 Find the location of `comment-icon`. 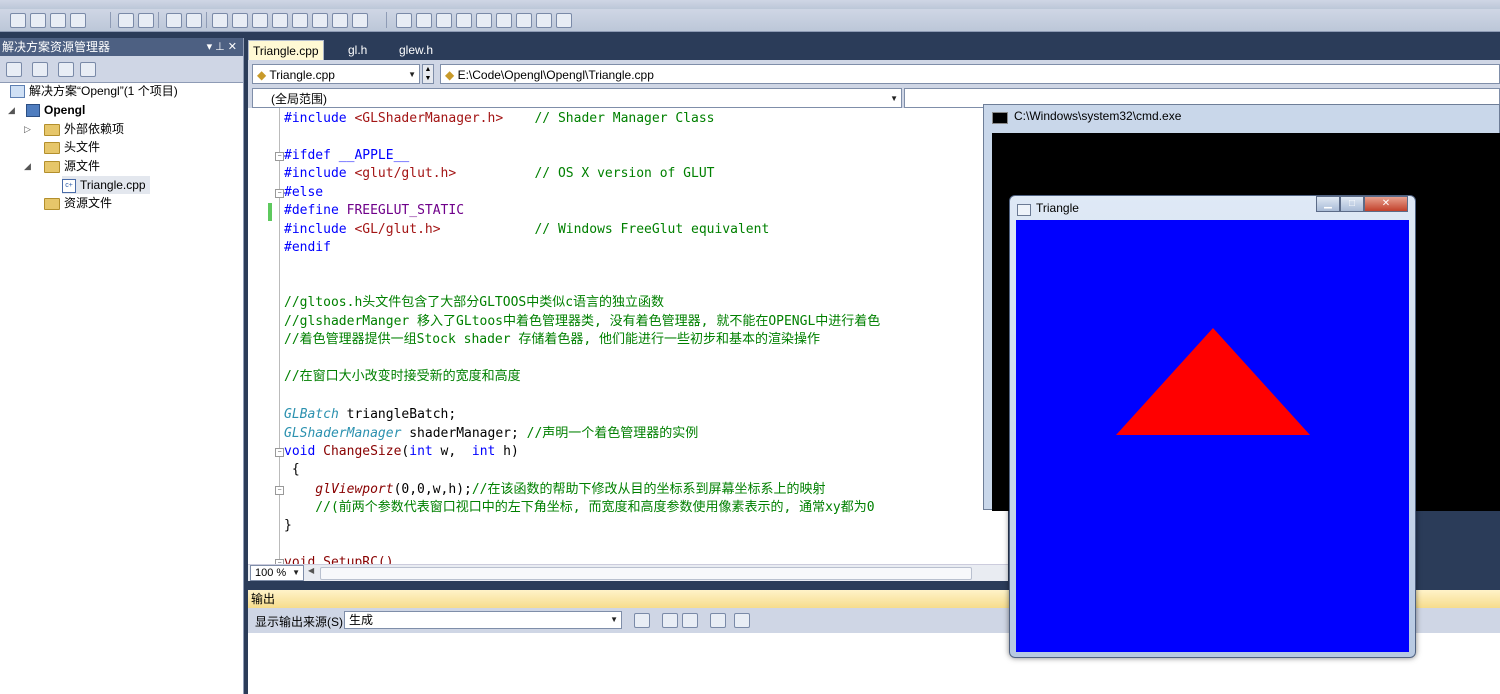

comment-icon is located at coordinates (126, 20).